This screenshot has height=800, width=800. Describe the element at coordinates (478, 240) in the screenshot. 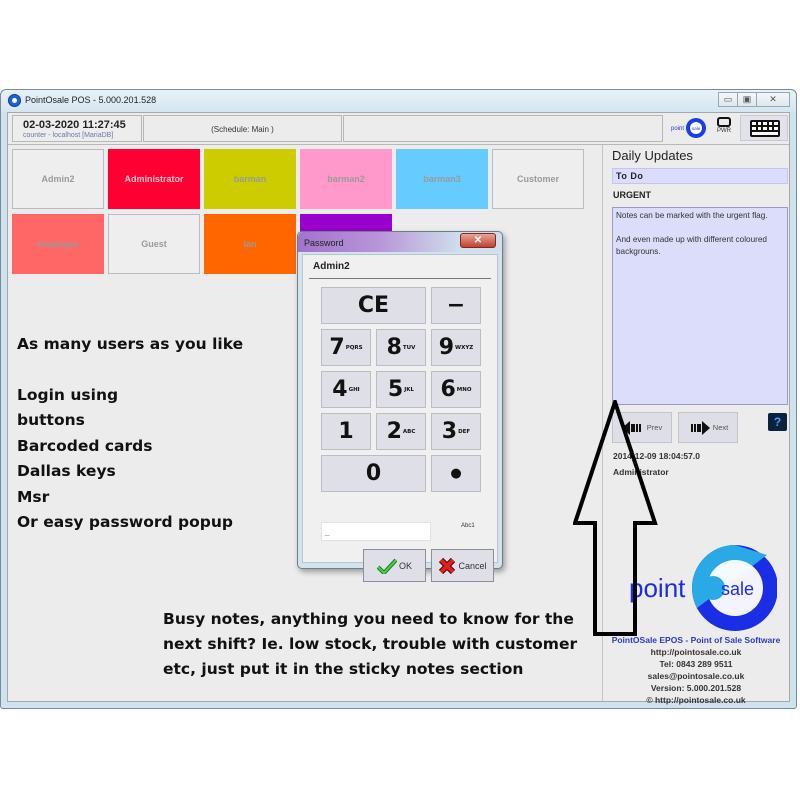

I see `dialog-close-button: ✕` at that location.